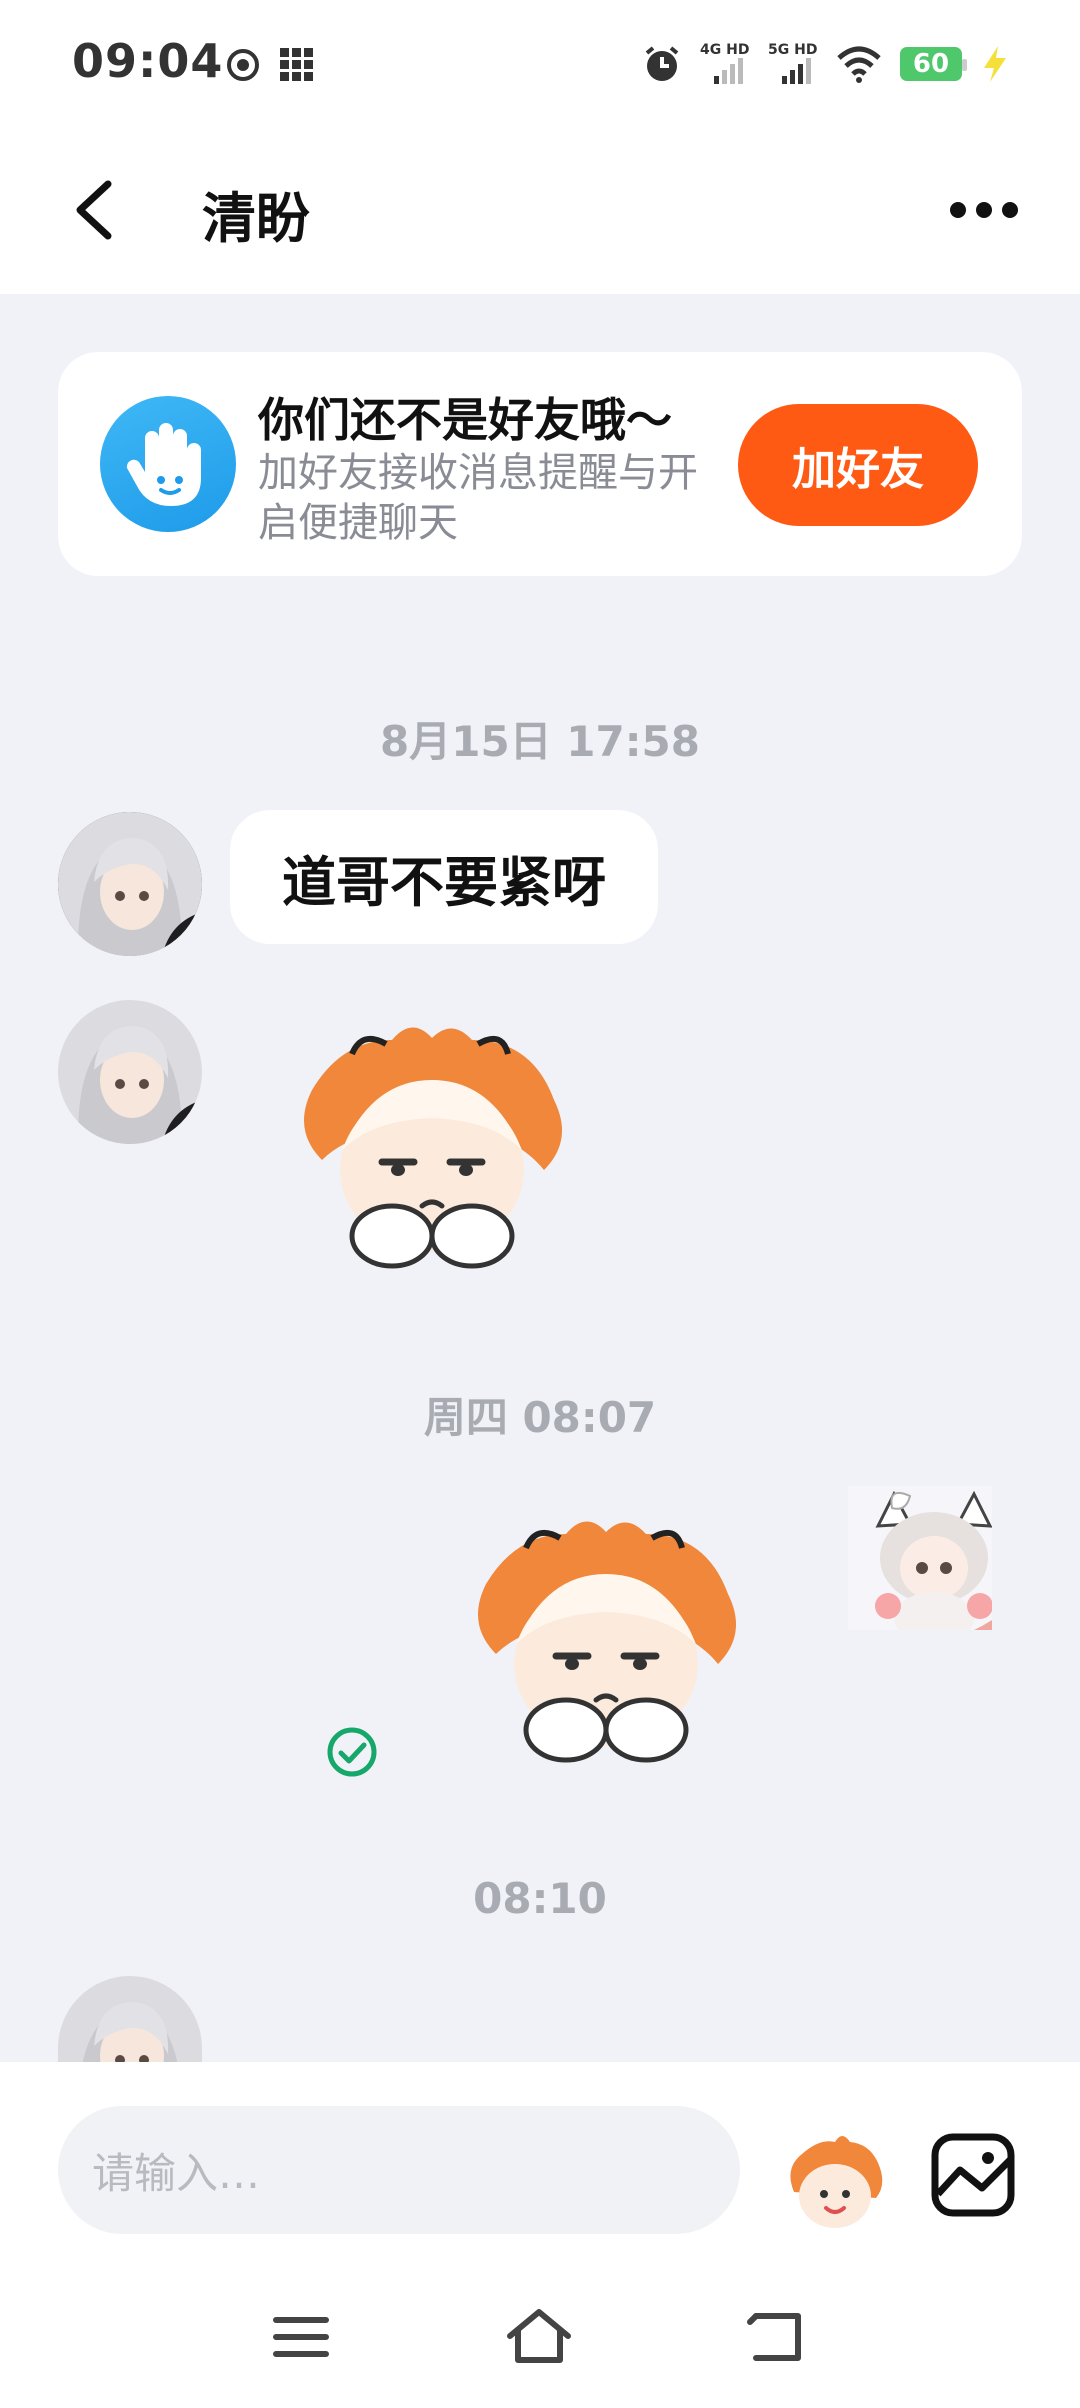 Image resolution: width=1080 pixels, height=2408 pixels. I want to click on back-icon, so click(97, 210).